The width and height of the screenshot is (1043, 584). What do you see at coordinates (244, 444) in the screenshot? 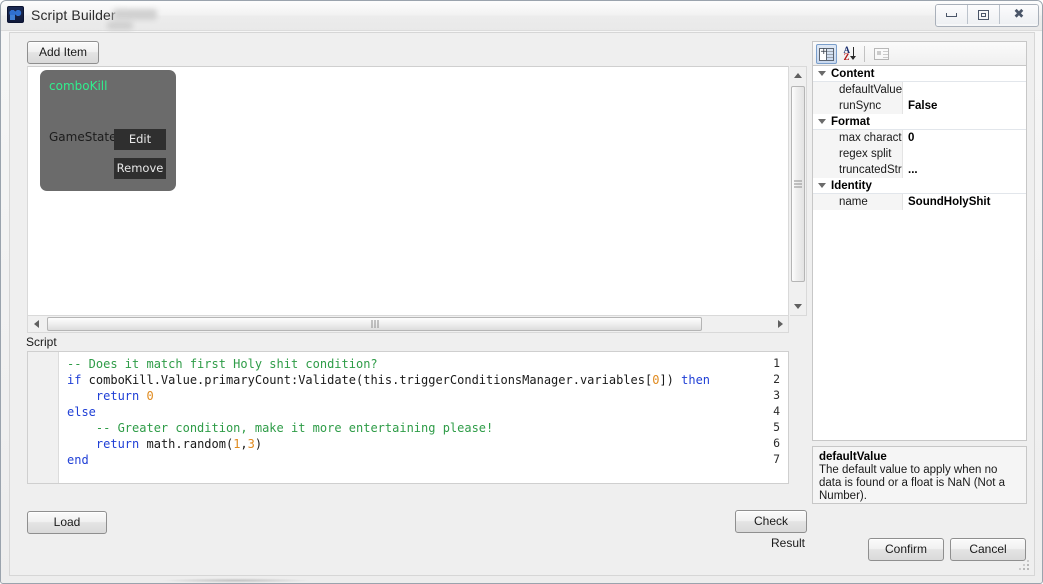
I see `code-token-plain: ,` at bounding box center [244, 444].